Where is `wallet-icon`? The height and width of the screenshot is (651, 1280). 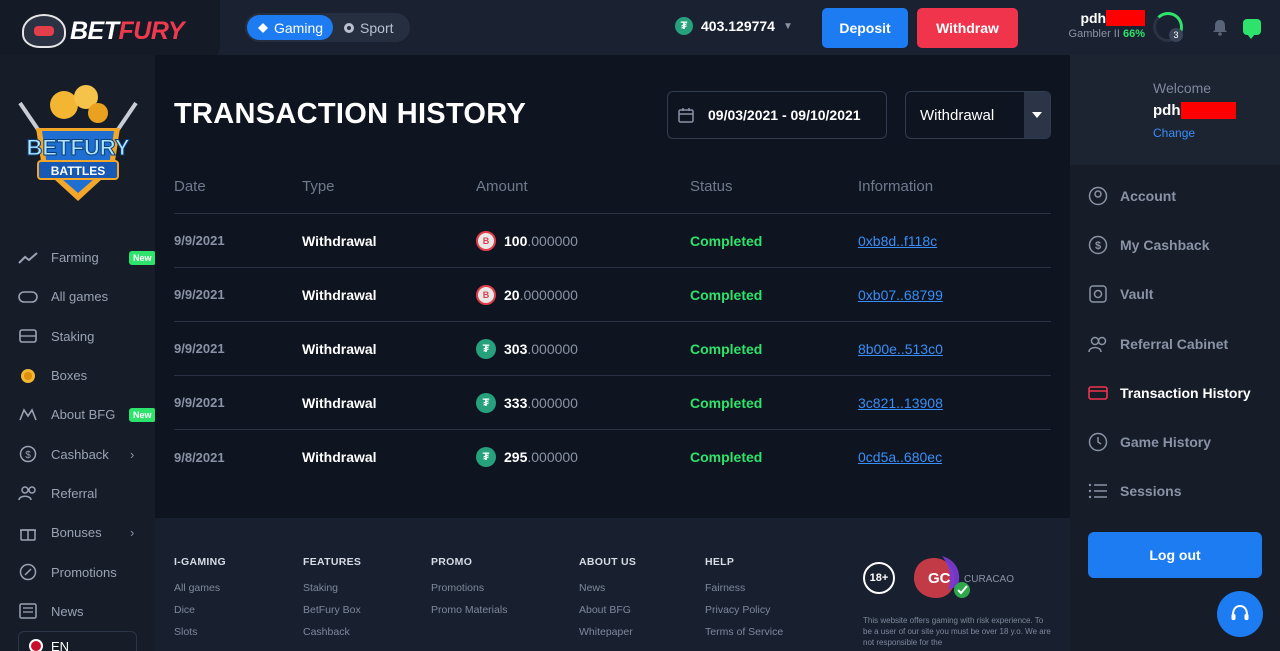 wallet-icon is located at coordinates (1098, 393).